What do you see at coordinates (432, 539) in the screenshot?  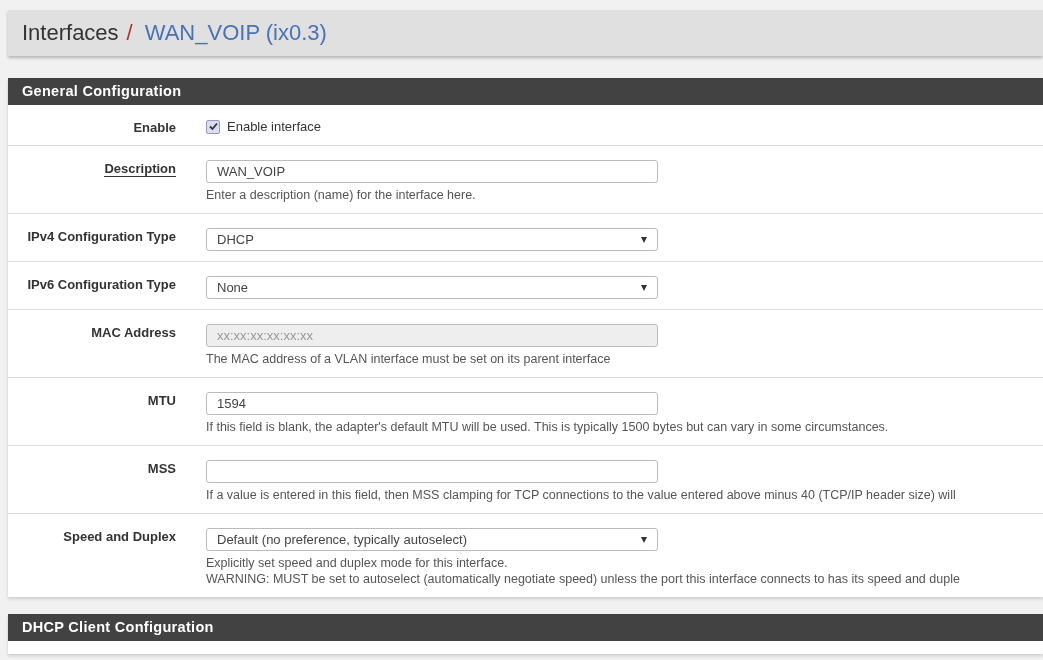 I see `dropdown: Default (no preference, typically autoselect)` at bounding box center [432, 539].